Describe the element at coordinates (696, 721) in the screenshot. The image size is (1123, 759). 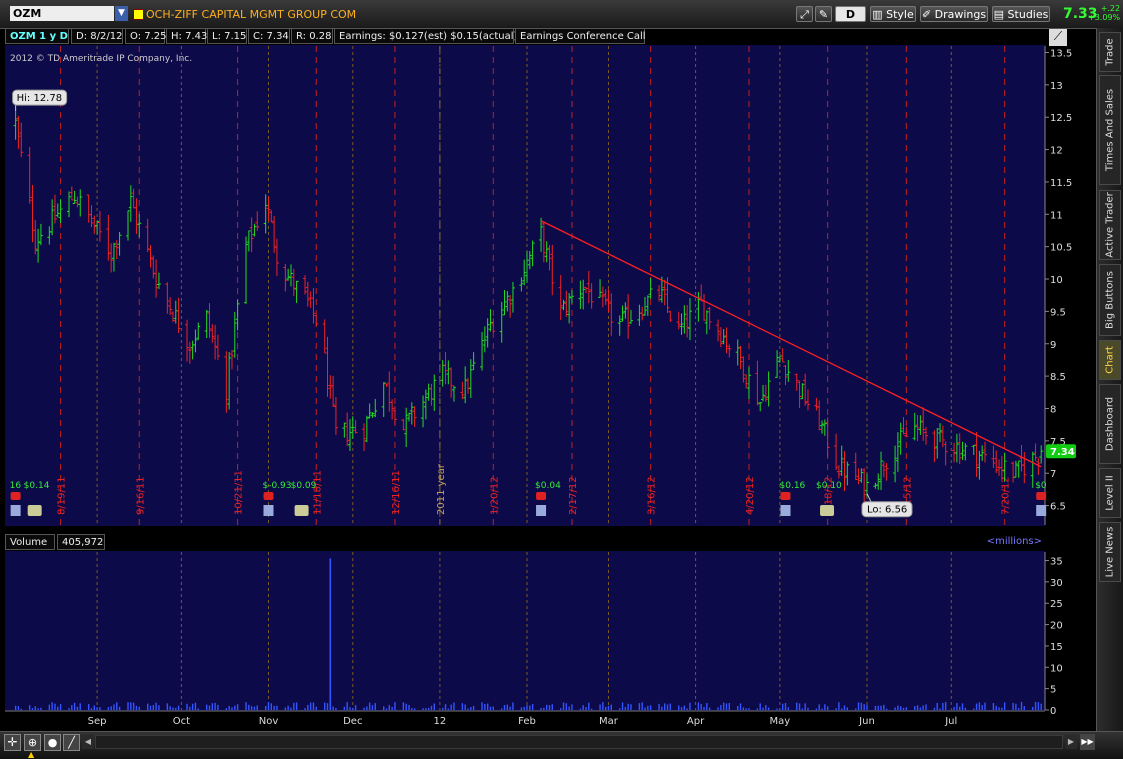
I see `x-tick-label: Apr` at that location.